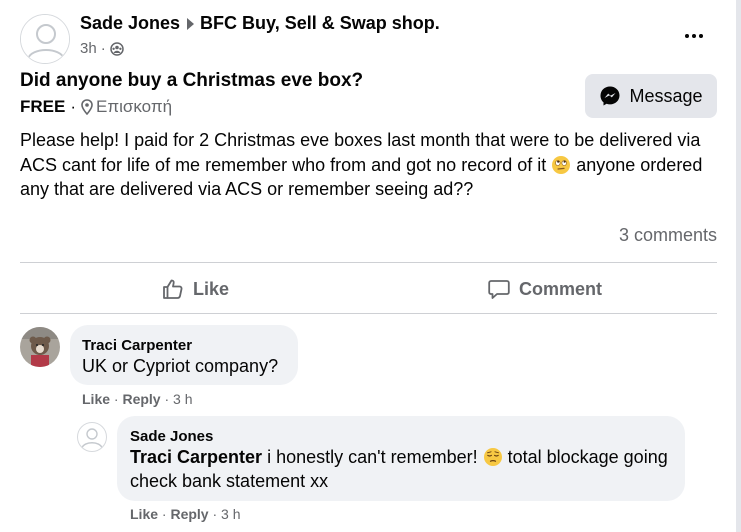 This screenshot has height=532, width=741. Describe the element at coordinates (191, 23) in the screenshot. I see `triangle-right-icon` at that location.